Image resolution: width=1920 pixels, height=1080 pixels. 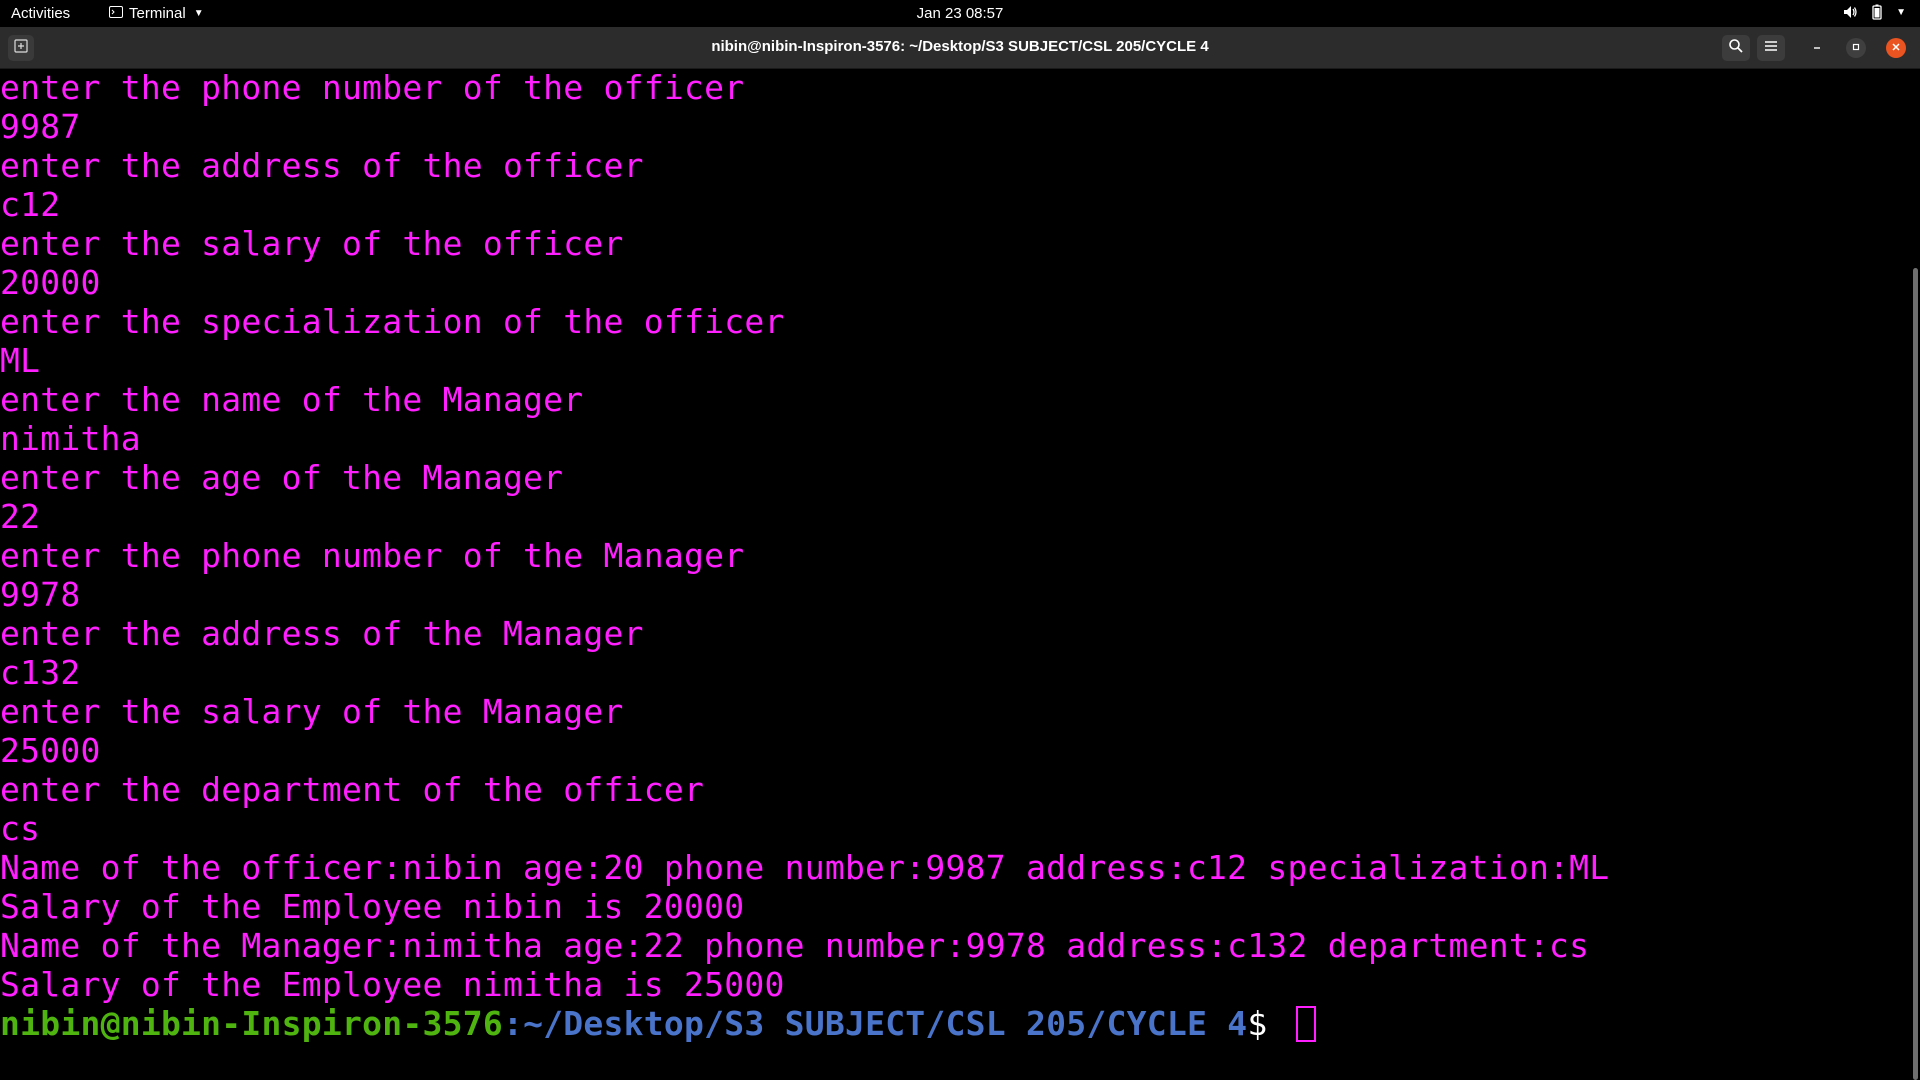 I want to click on terminal-line: Salary of the Employee nibin is 20000, so click(x=372, y=906).